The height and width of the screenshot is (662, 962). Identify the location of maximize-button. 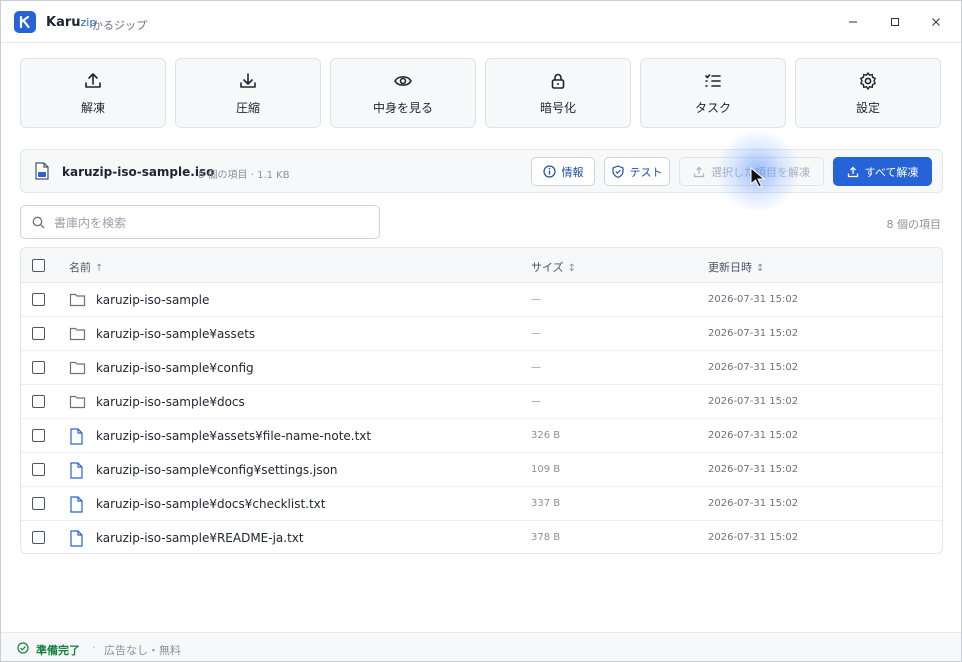
(895, 22).